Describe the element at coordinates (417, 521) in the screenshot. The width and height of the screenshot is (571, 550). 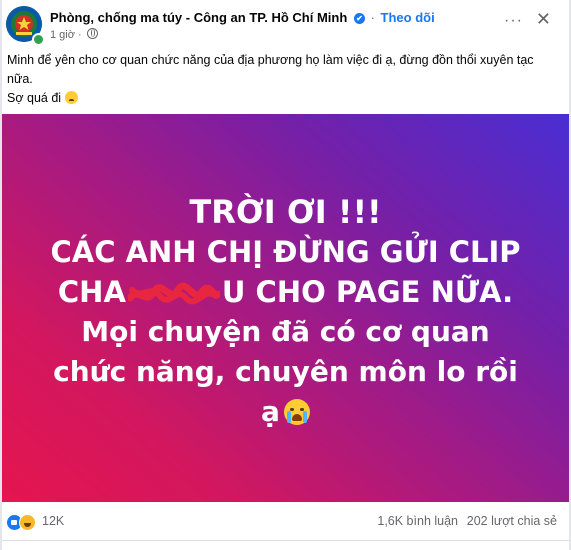
I see `comment-count: 1,6K bình luận` at that location.